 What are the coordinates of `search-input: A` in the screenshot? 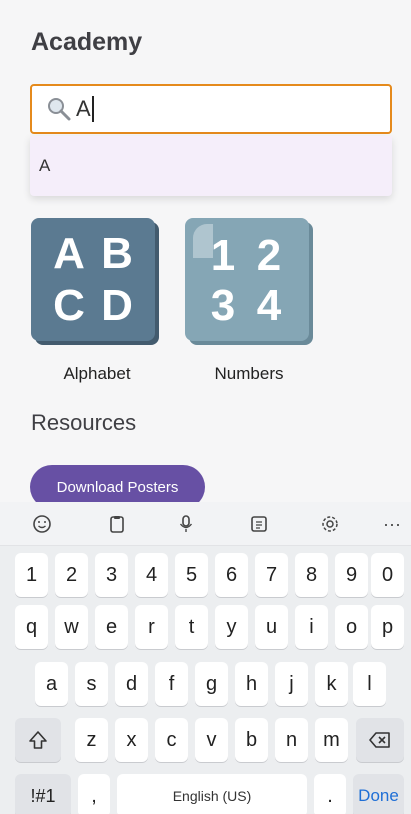 It's located at (211, 109).